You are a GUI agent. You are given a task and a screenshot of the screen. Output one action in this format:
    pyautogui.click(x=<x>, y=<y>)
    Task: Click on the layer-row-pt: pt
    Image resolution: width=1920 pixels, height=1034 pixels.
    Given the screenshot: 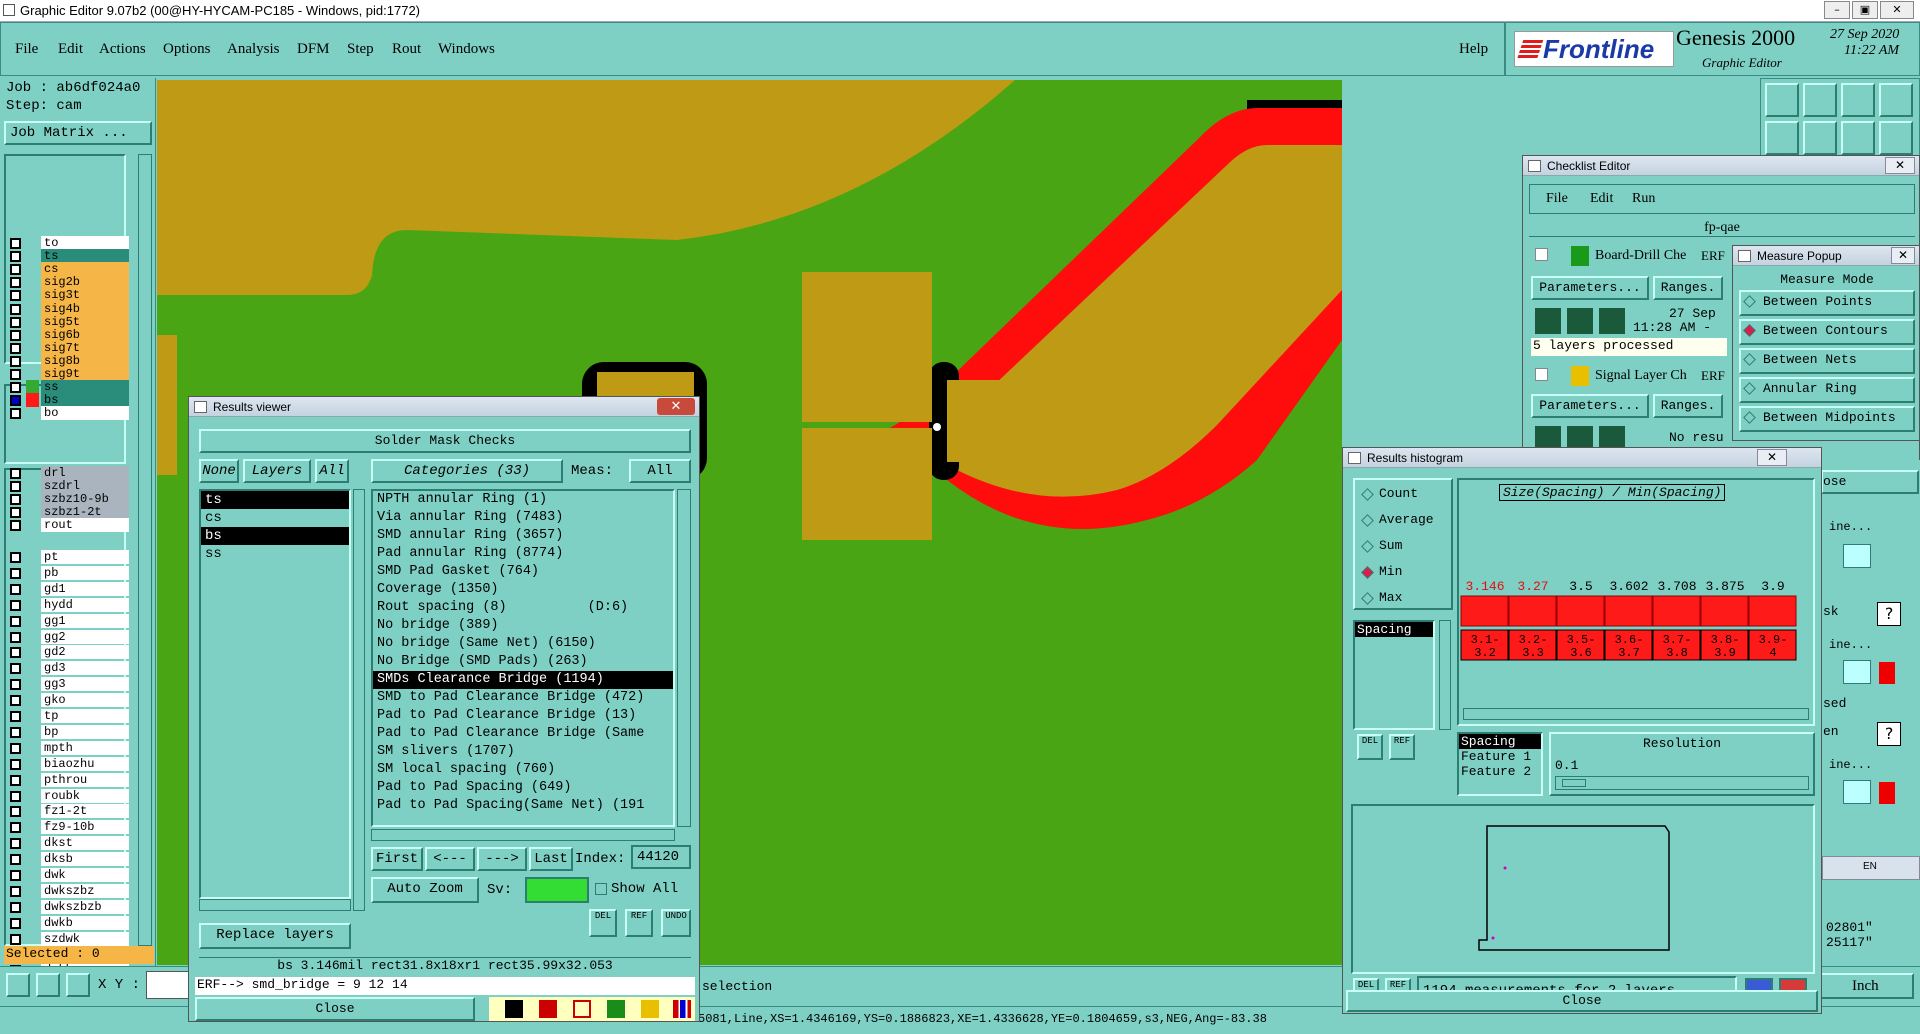 What is the action you would take?
    pyautogui.click(x=67, y=557)
    